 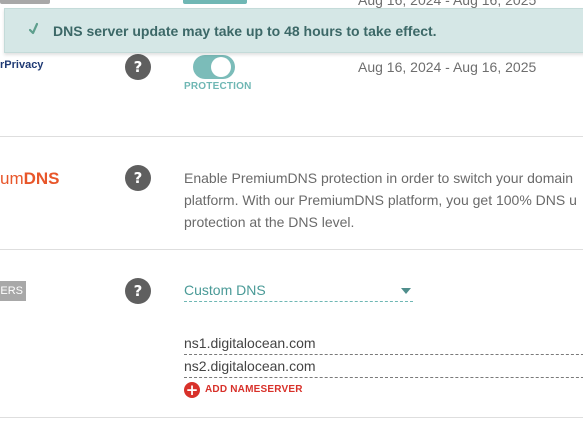 What do you see at coordinates (138, 67) in the screenshot?
I see `privacy-help-icon: ?` at bounding box center [138, 67].